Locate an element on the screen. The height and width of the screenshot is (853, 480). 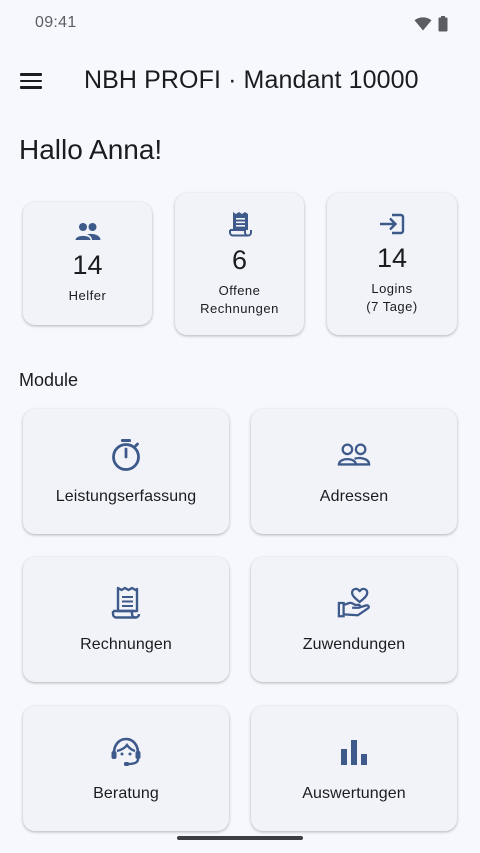
stat-label: Logins (7 Tage) is located at coordinates (392, 297).